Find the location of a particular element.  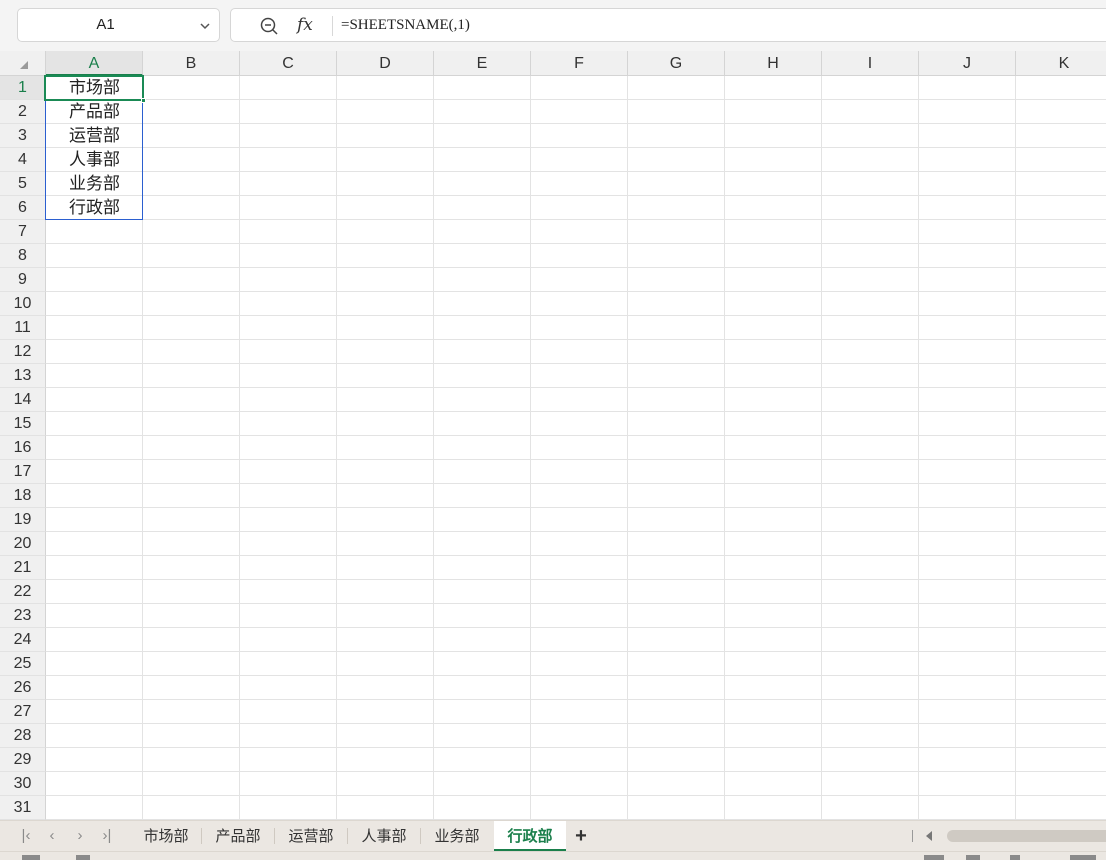

row-header: 8 is located at coordinates (23, 256).